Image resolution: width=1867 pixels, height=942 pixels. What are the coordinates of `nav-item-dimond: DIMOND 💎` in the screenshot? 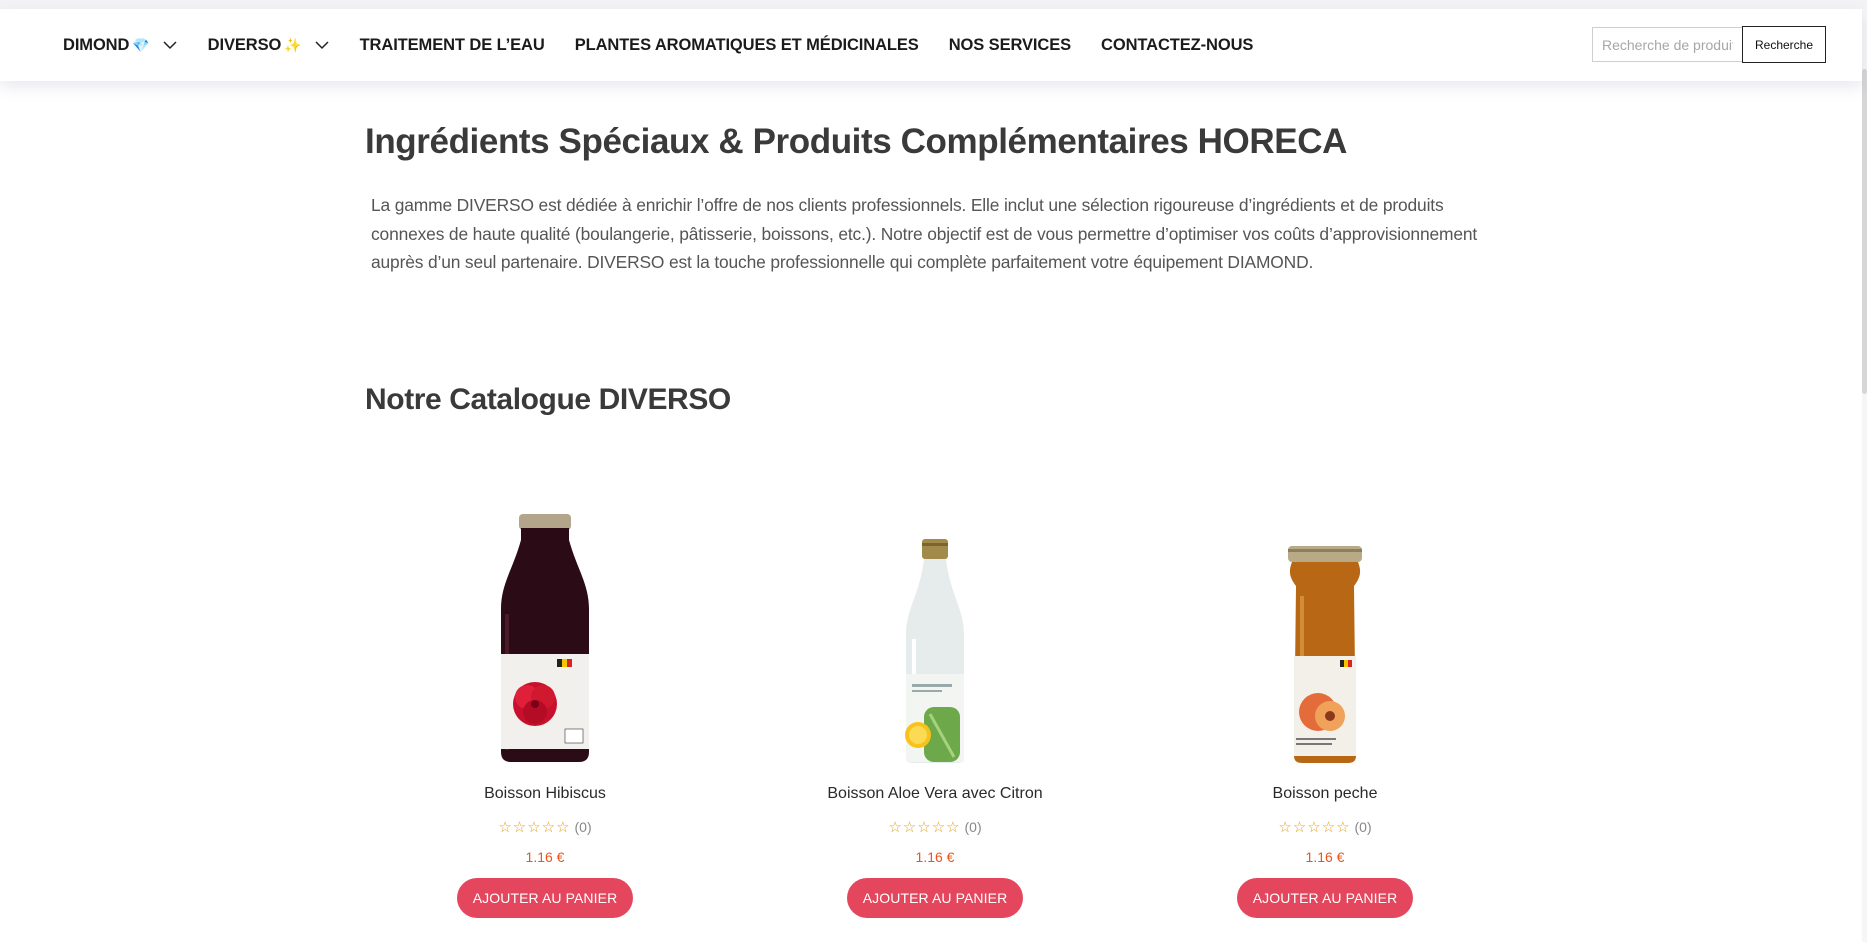 It's located at (120, 45).